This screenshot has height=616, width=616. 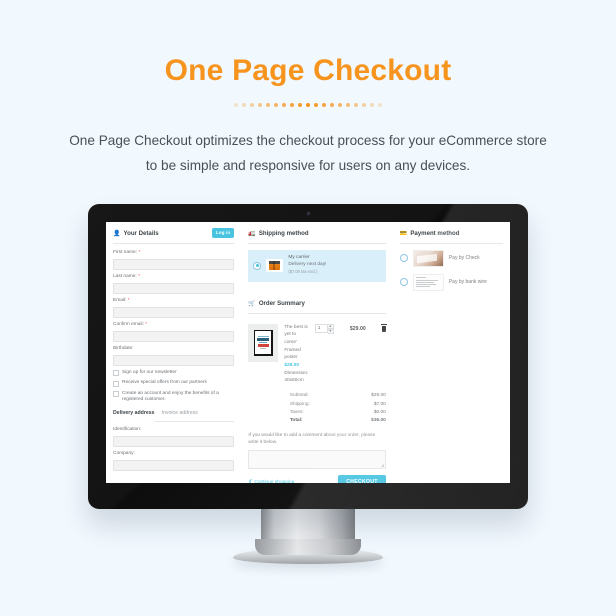 I want to click on payment-option-bank-wire: Pay by bank wire, so click(x=451, y=282).